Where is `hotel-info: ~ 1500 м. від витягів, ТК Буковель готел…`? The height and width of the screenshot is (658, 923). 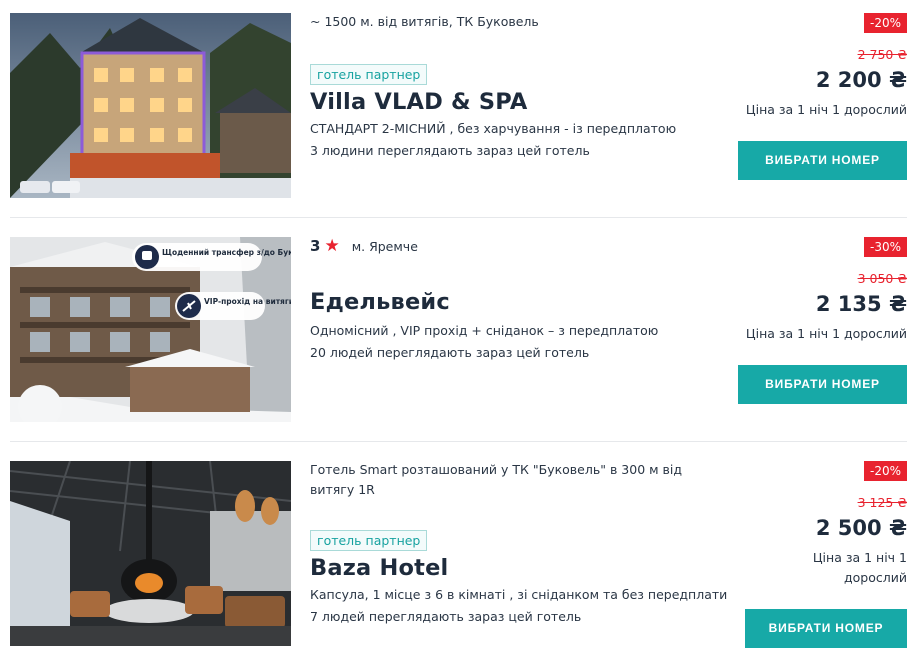 hotel-info: ~ 1500 м. від витягів, ТК Буковель готел… is located at coordinates (530, 87).